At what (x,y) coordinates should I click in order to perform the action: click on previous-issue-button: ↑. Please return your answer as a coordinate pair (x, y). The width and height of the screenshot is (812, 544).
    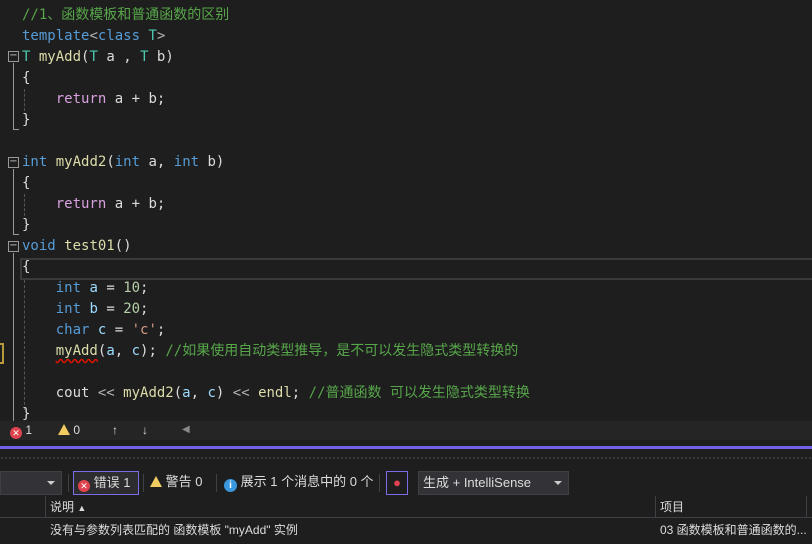
    Looking at the image, I should click on (115, 430).